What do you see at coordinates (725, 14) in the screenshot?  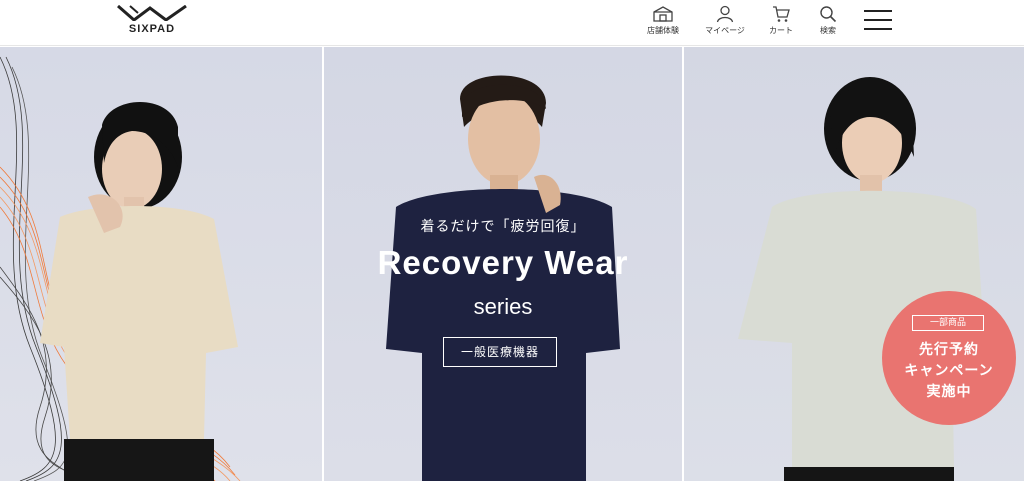 I see `user-icon` at bounding box center [725, 14].